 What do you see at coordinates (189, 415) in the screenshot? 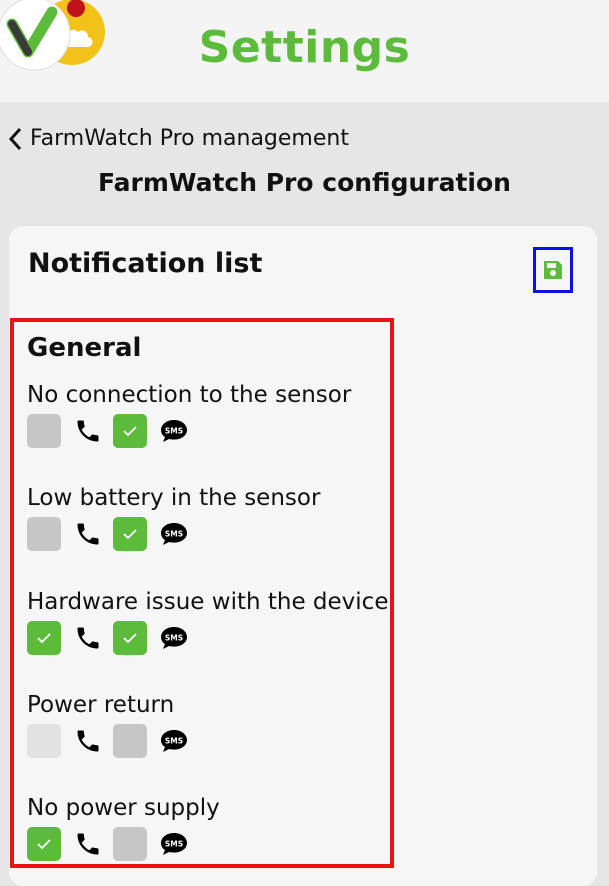
I see `list-item: No connection to the sensor SMS` at bounding box center [189, 415].